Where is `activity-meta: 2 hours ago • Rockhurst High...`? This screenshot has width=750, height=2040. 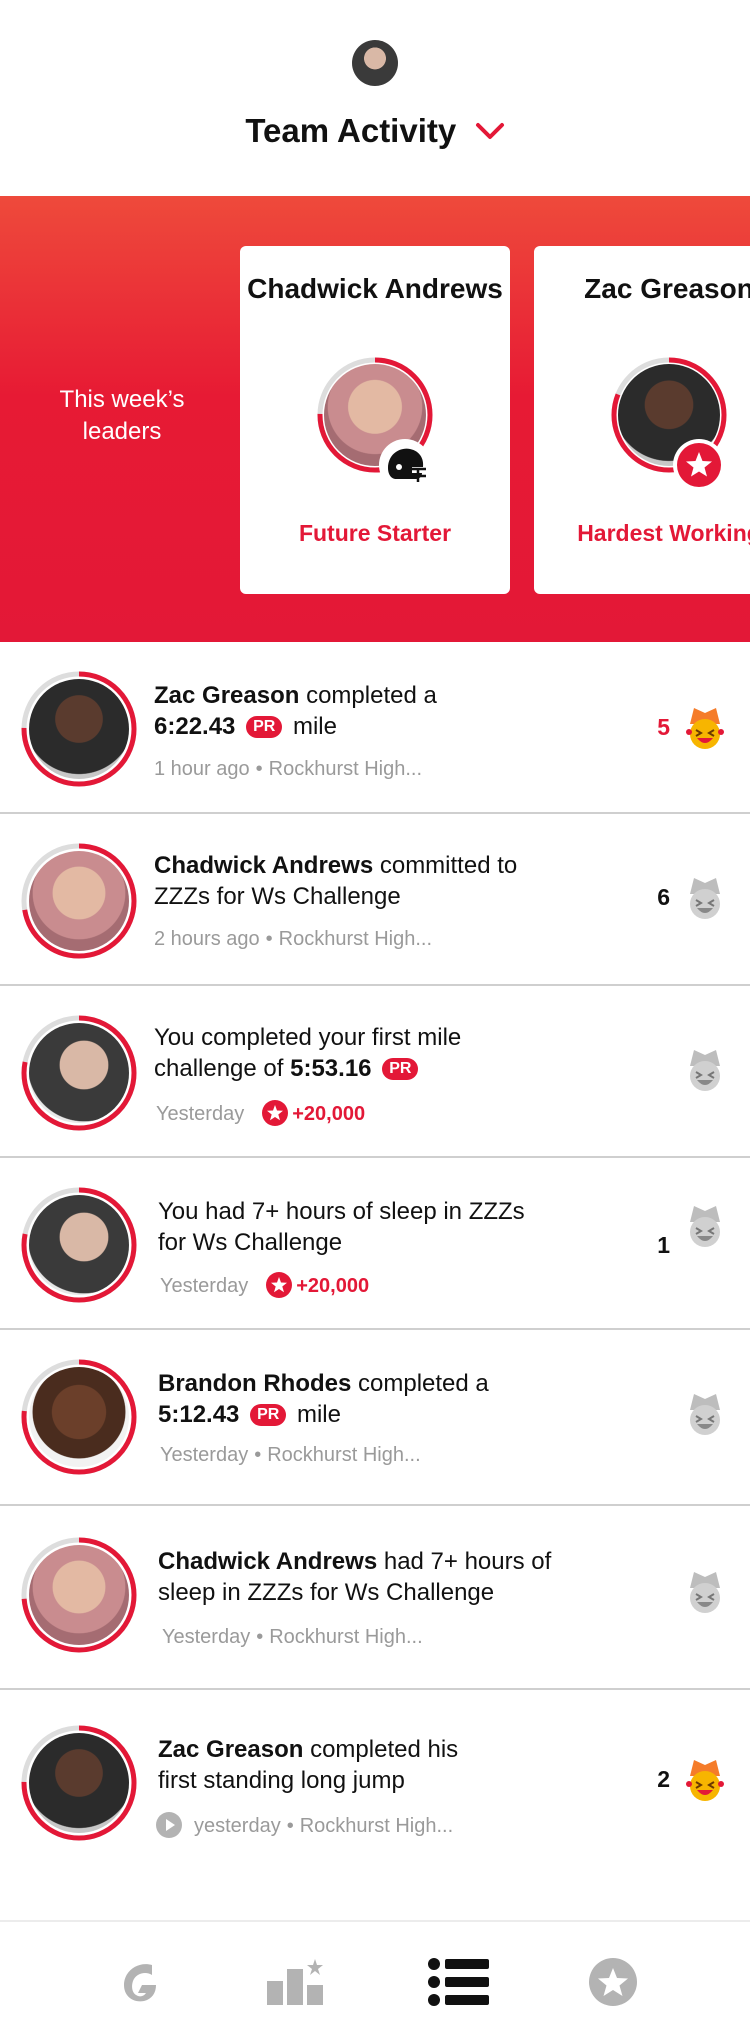
activity-meta: 2 hours ago • Rockhurst High... is located at coordinates (293, 939).